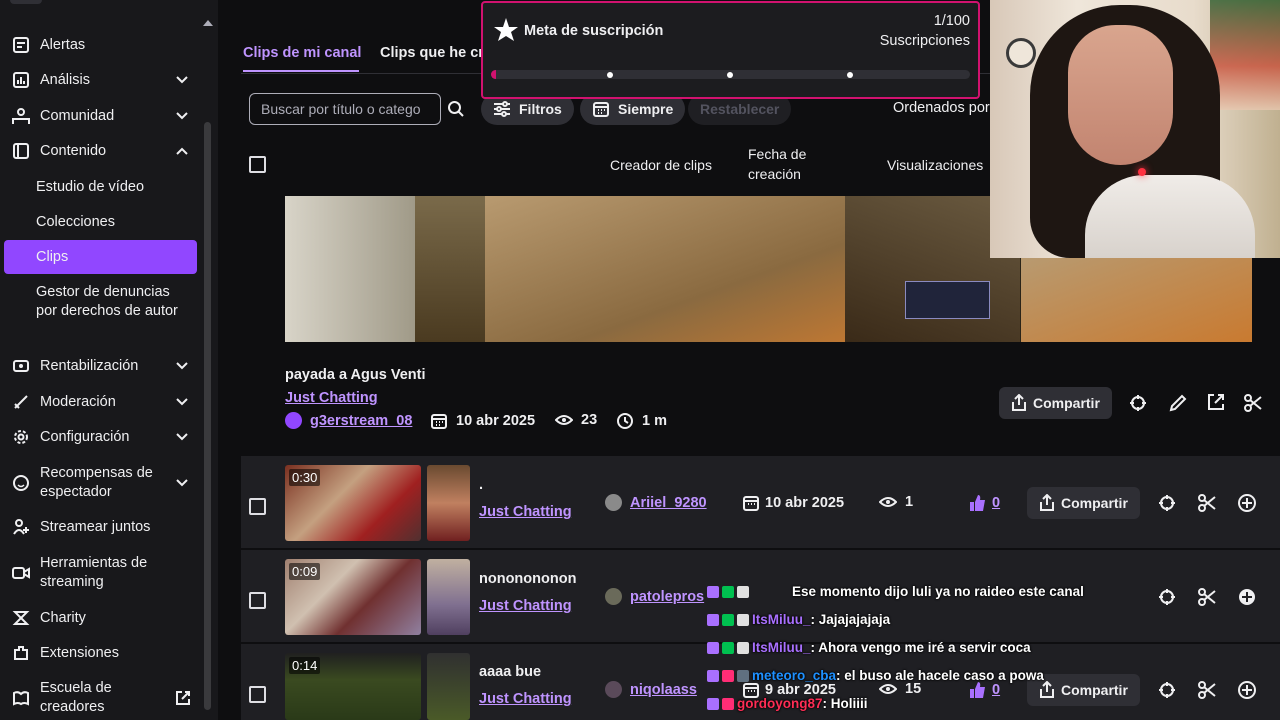 The image size is (1280, 720). Describe the element at coordinates (788, 164) in the screenshot. I see `column-header-date: Fecha de creación` at that location.